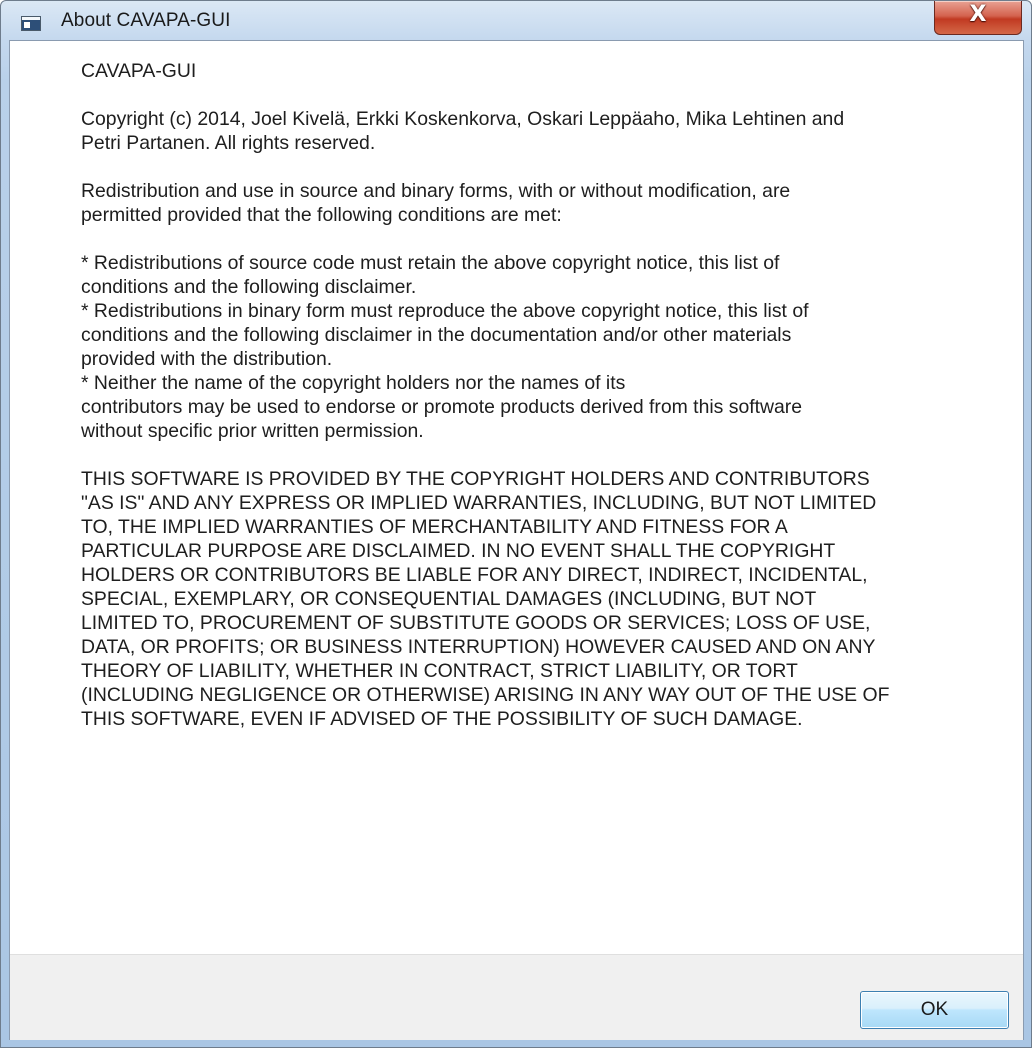 This screenshot has width=1032, height=1048. I want to click on application-window-icon, so click(31, 23).